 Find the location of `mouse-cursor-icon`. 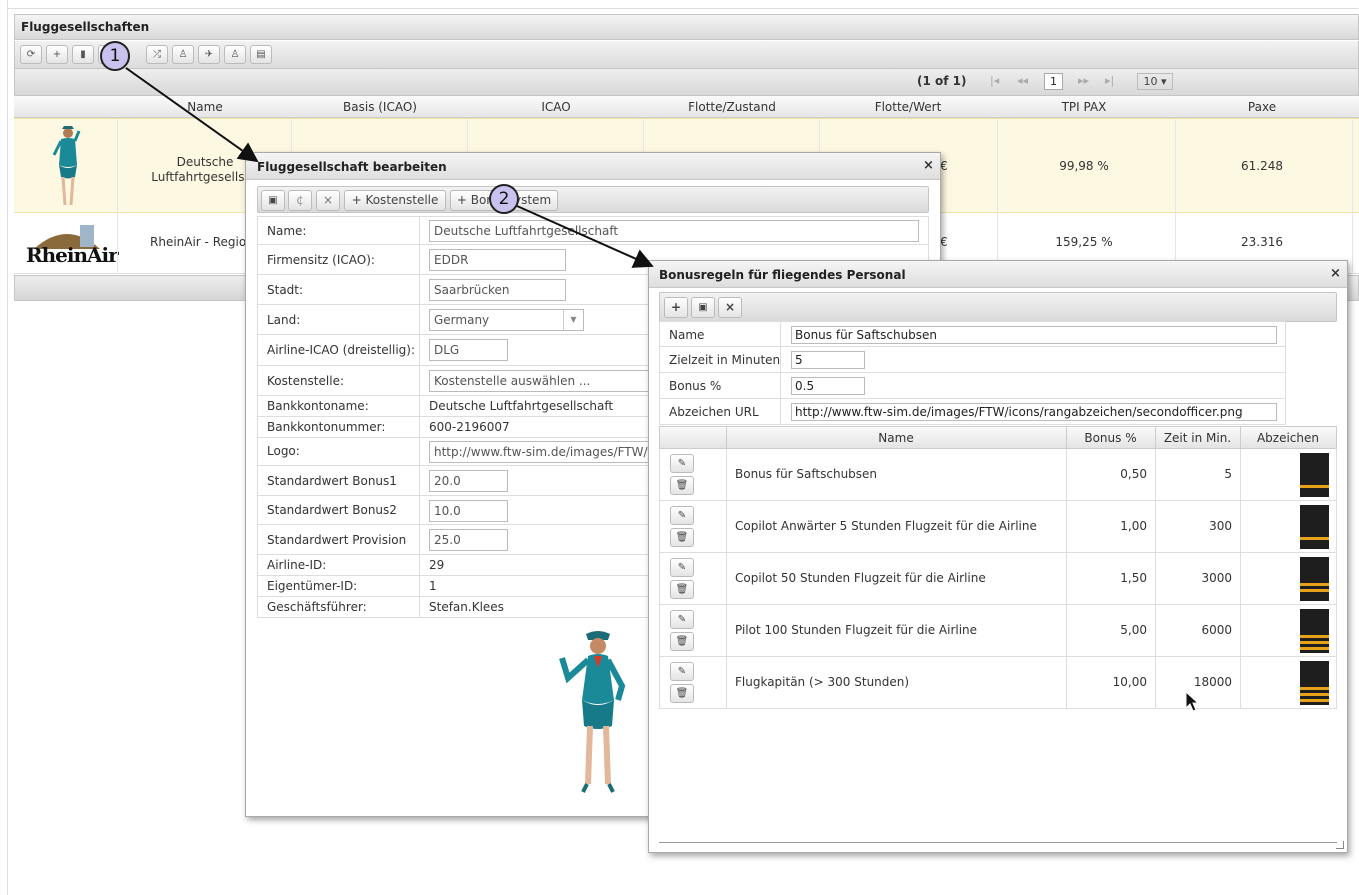

mouse-cursor-icon is located at coordinates (1192, 701).